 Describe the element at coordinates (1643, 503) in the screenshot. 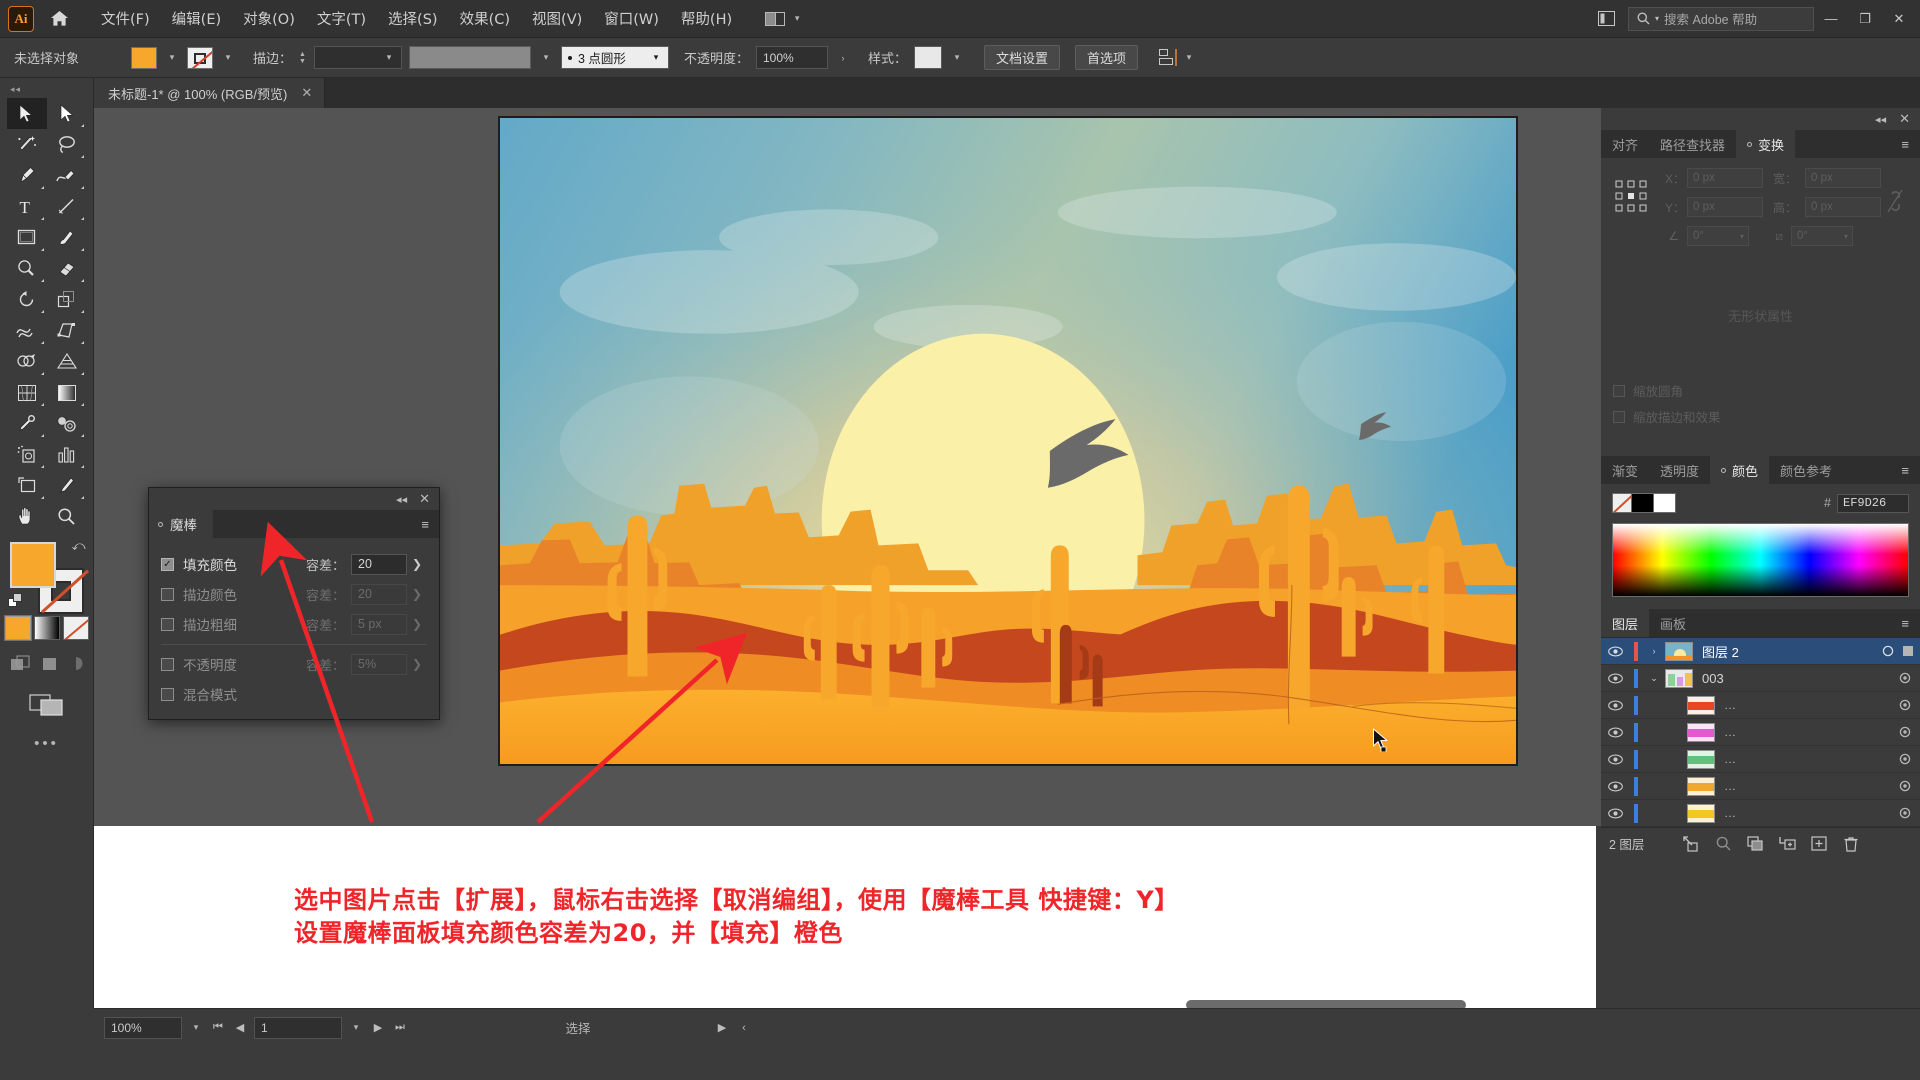

I see `black-color-swatch` at that location.